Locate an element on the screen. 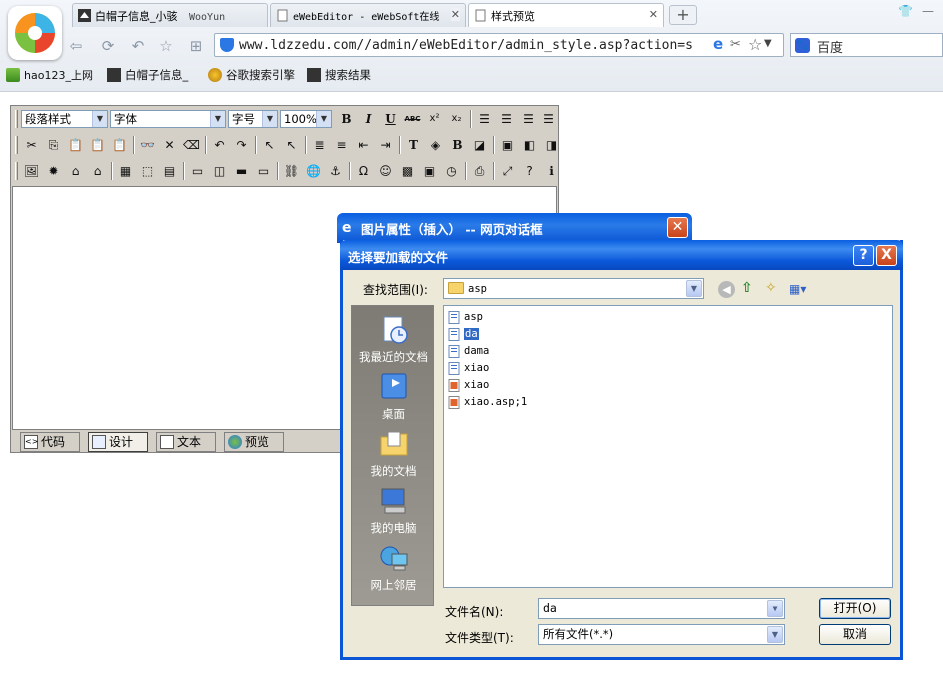 This screenshot has width=943, height=676. undo-close-icon: ↶ is located at coordinates (138, 46).